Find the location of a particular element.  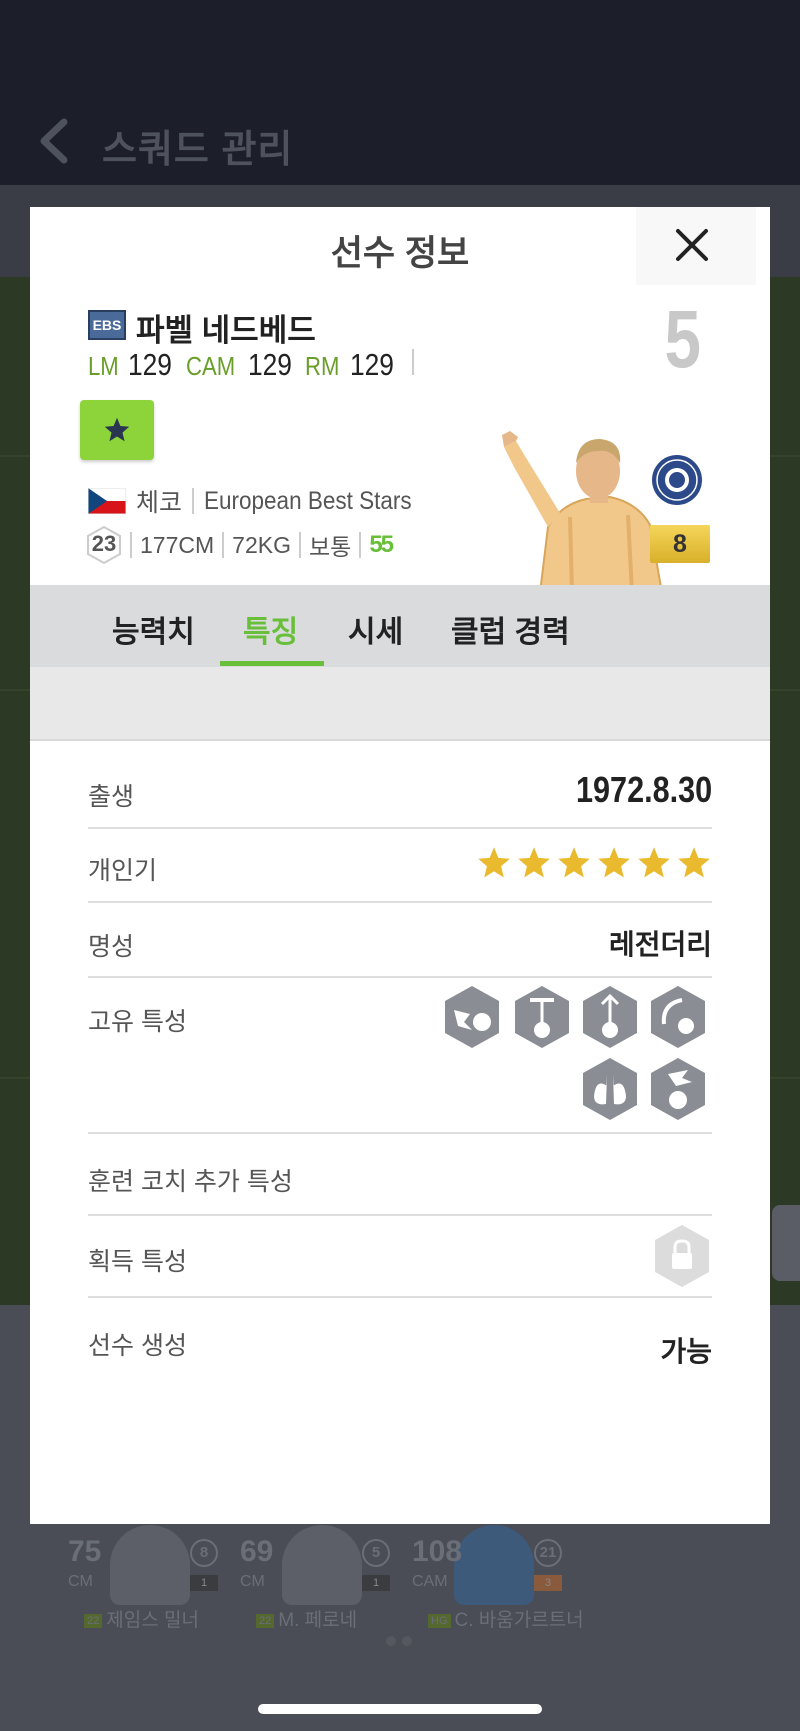

player-name-text: C. 바움가르트너 is located at coordinates (519, 1620).